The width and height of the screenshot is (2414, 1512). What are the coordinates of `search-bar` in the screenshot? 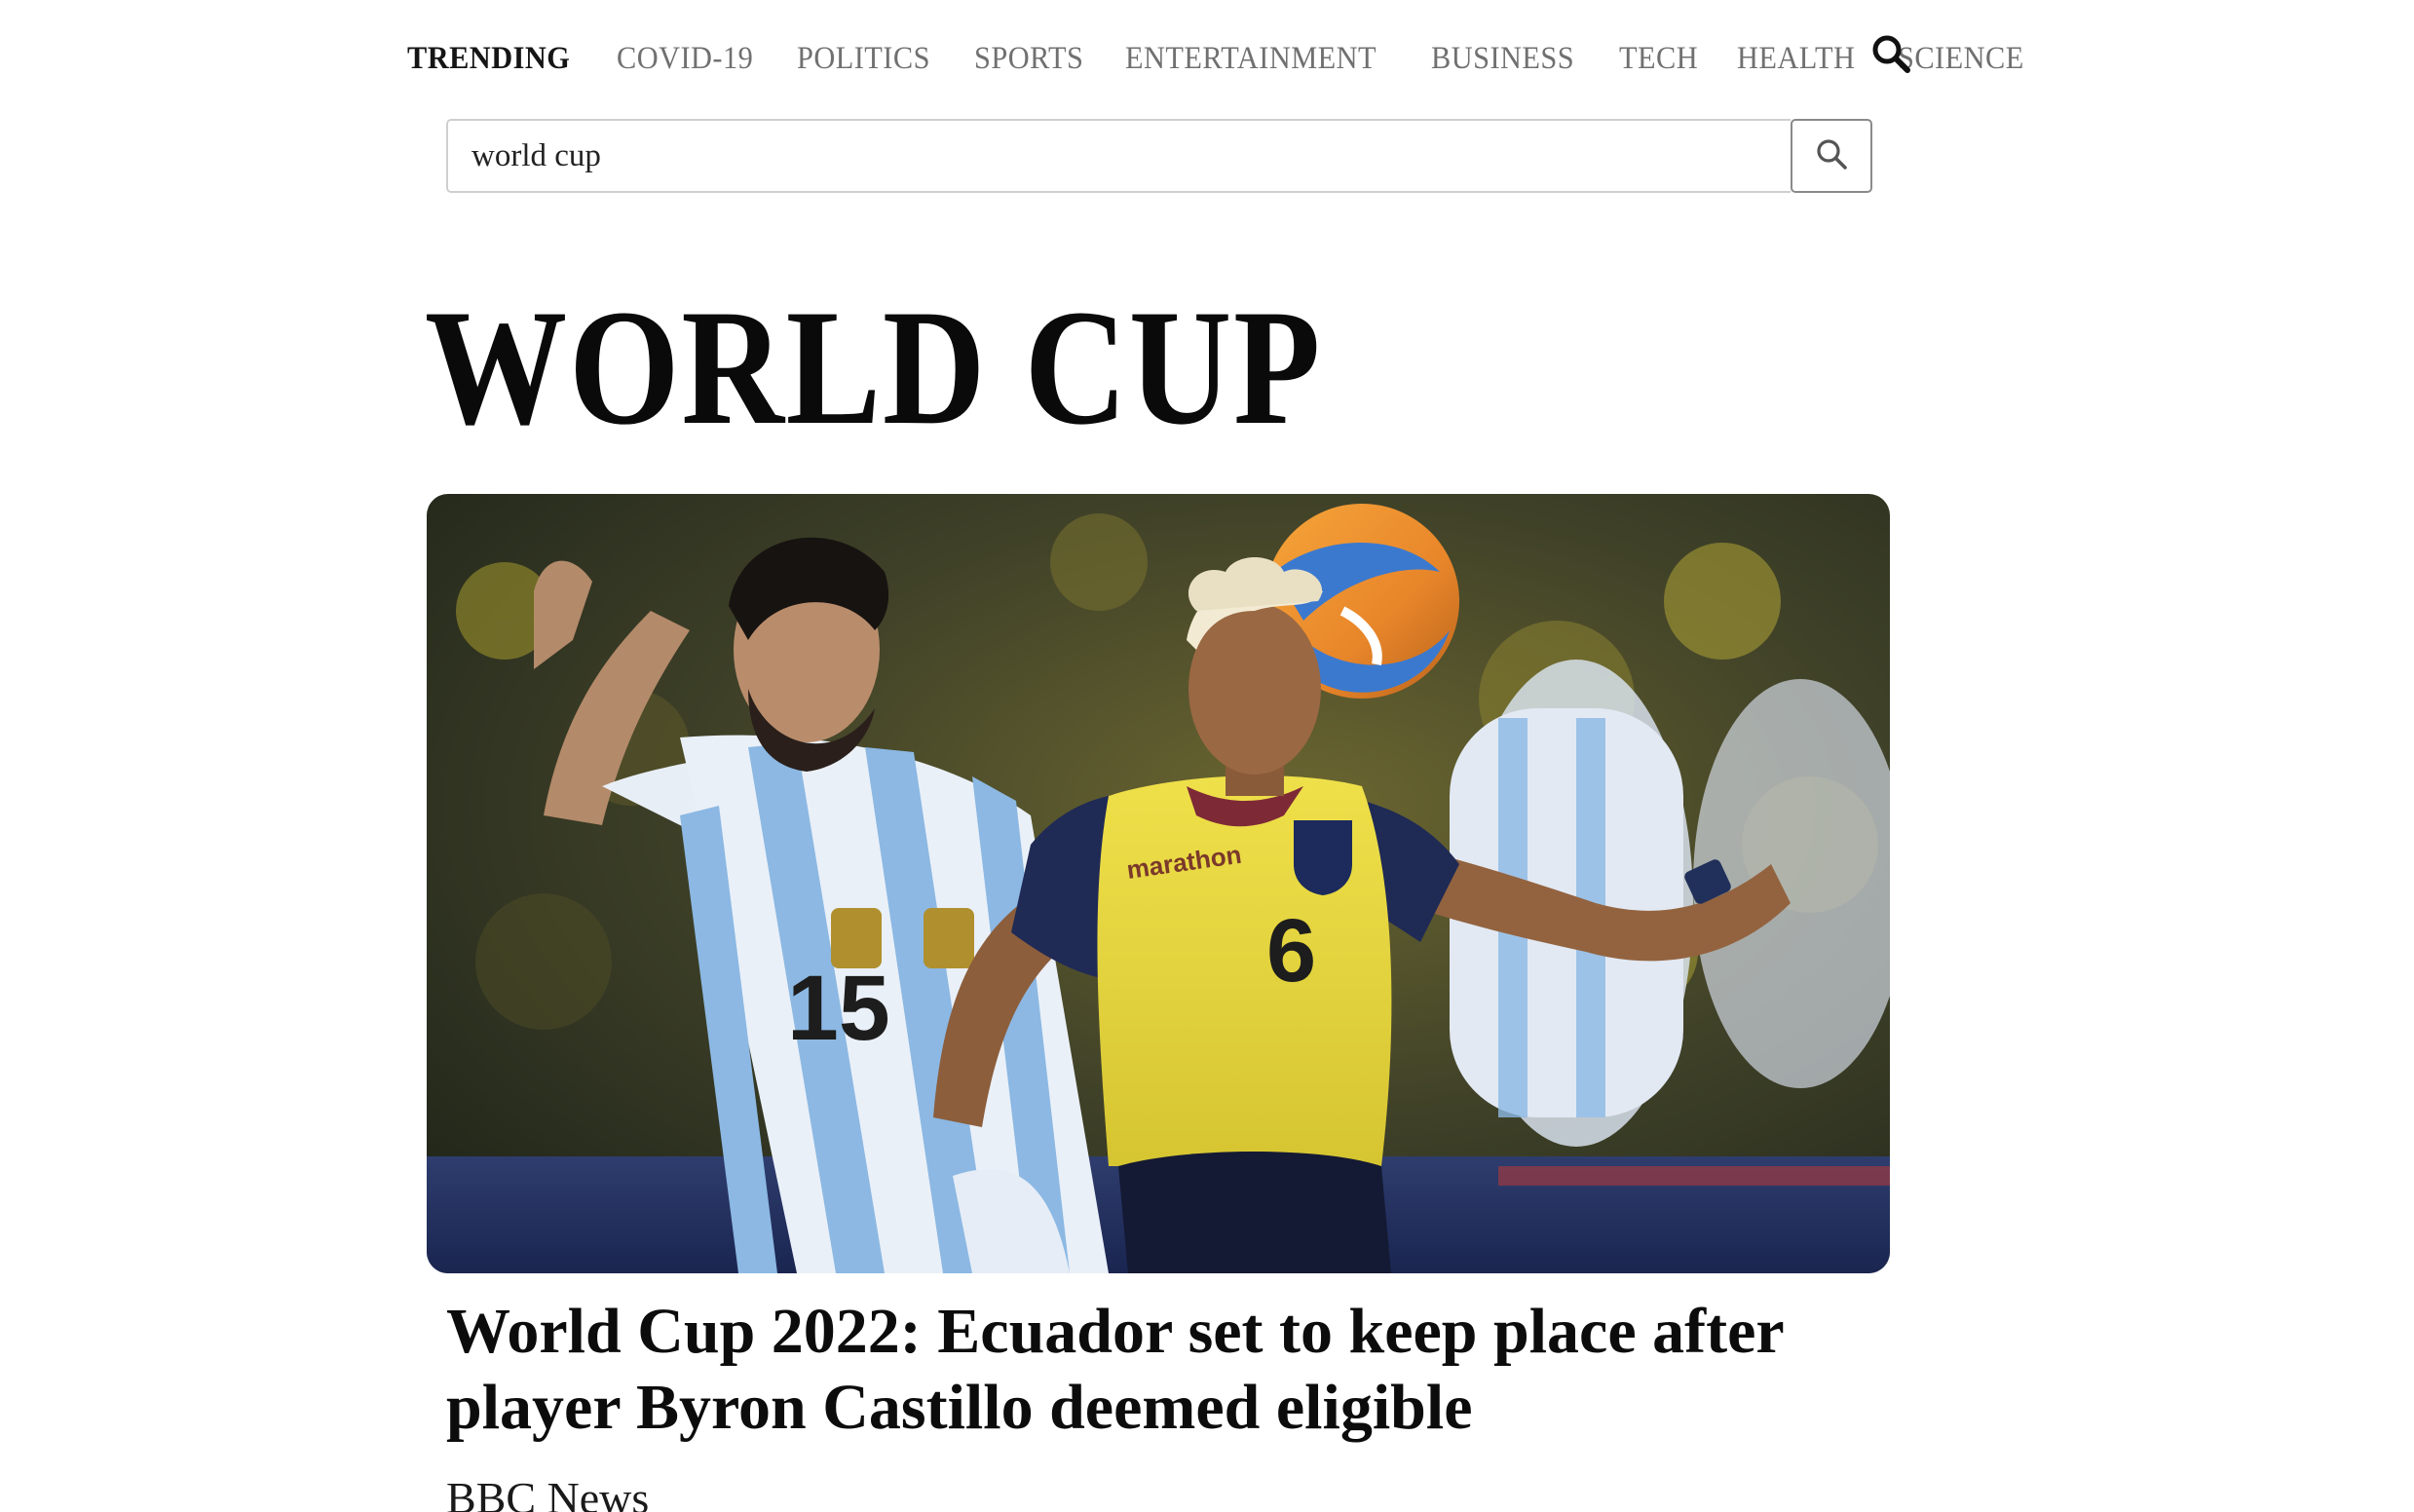 It's located at (1159, 156).